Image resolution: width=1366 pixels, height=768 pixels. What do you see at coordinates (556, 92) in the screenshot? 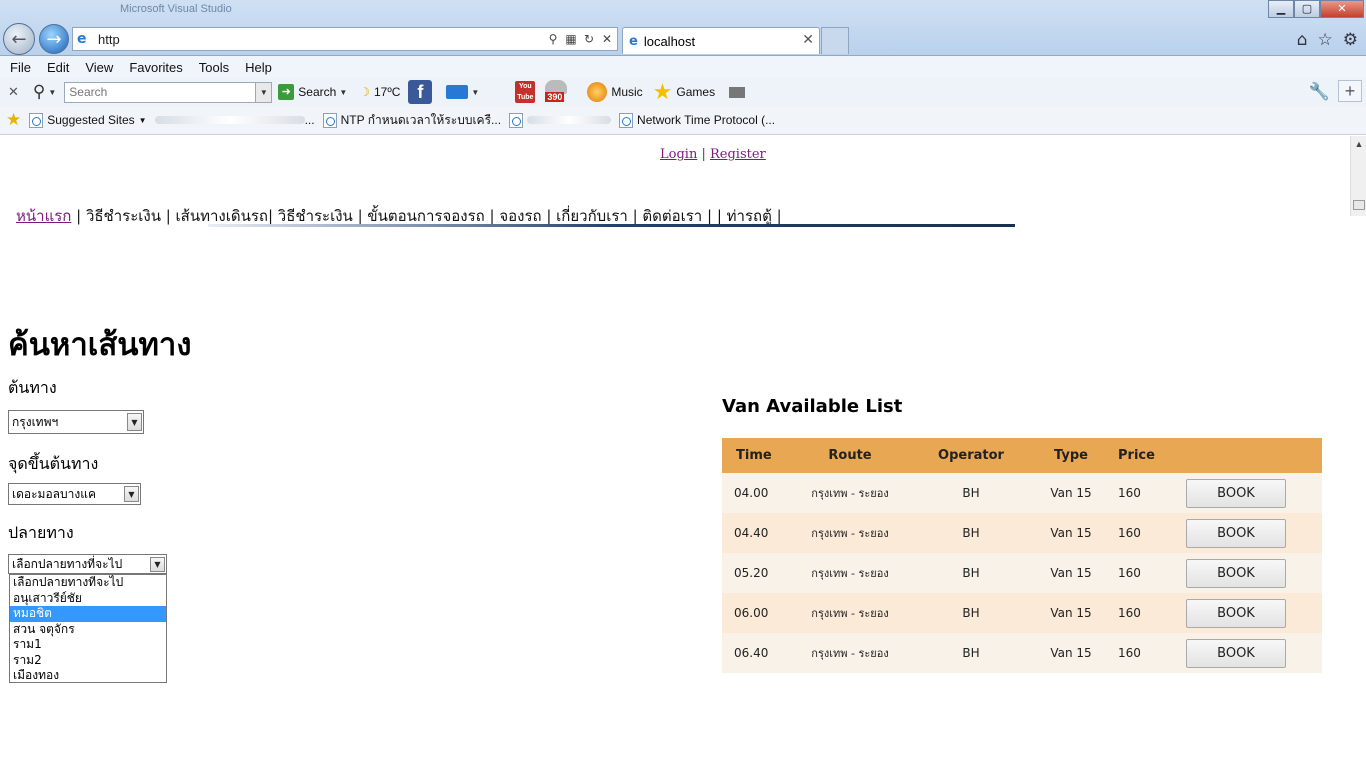
I see `notification-badge-icon: 390` at bounding box center [556, 92].